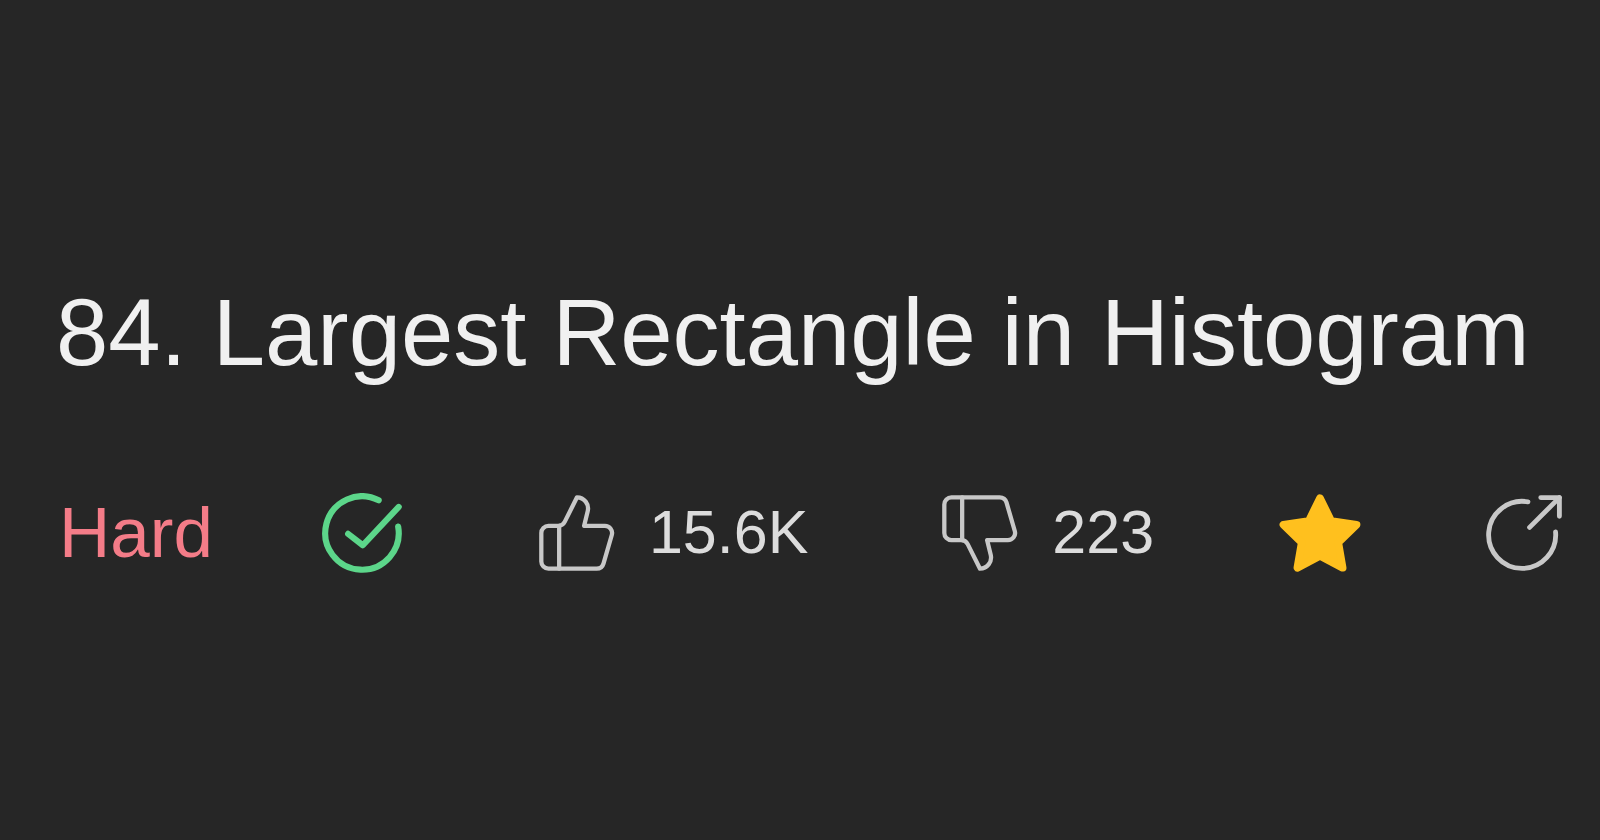 This screenshot has height=840, width=1600. I want to click on like-button: 15.6K, so click(673, 532).